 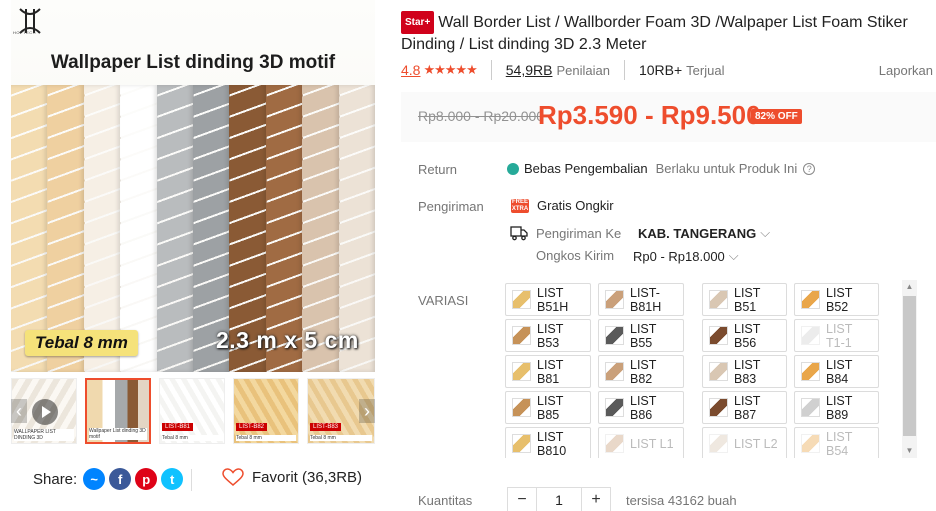 What do you see at coordinates (906, 70) in the screenshot?
I see `report-link: Laporkan` at bounding box center [906, 70].